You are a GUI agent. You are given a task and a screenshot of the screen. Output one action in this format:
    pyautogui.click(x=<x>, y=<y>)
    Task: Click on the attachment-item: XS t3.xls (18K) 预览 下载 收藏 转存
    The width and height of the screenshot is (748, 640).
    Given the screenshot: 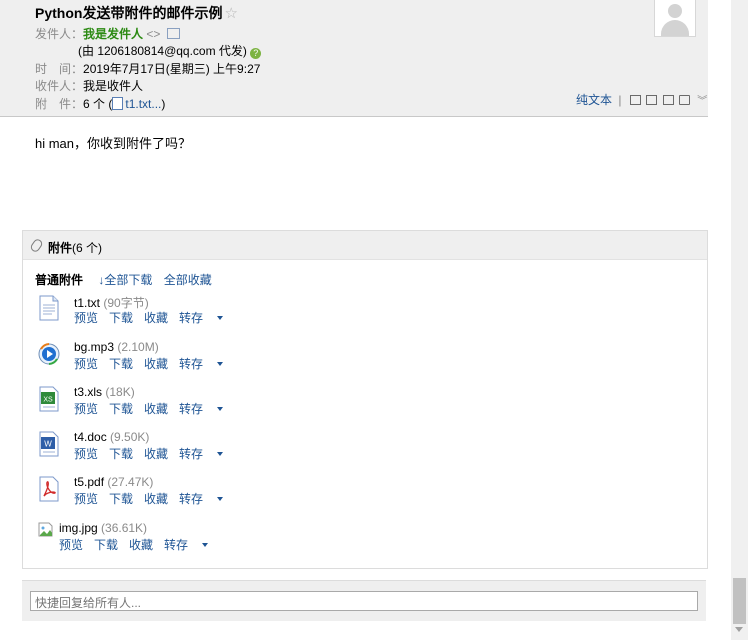 What is the action you would take?
    pyautogui.click(x=238, y=405)
    